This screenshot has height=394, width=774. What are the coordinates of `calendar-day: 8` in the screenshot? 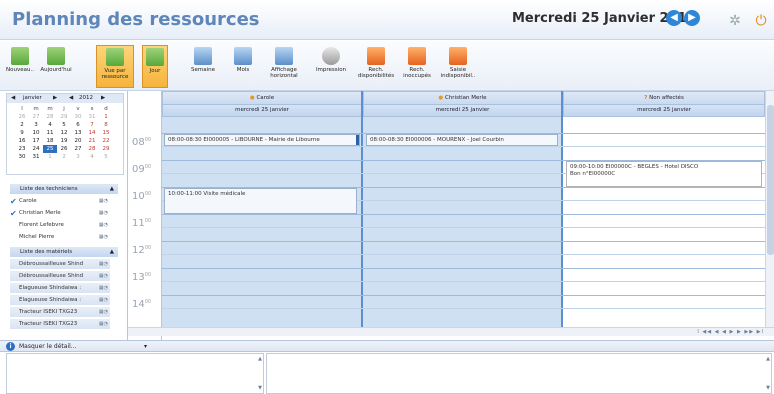 It's located at (106, 125).